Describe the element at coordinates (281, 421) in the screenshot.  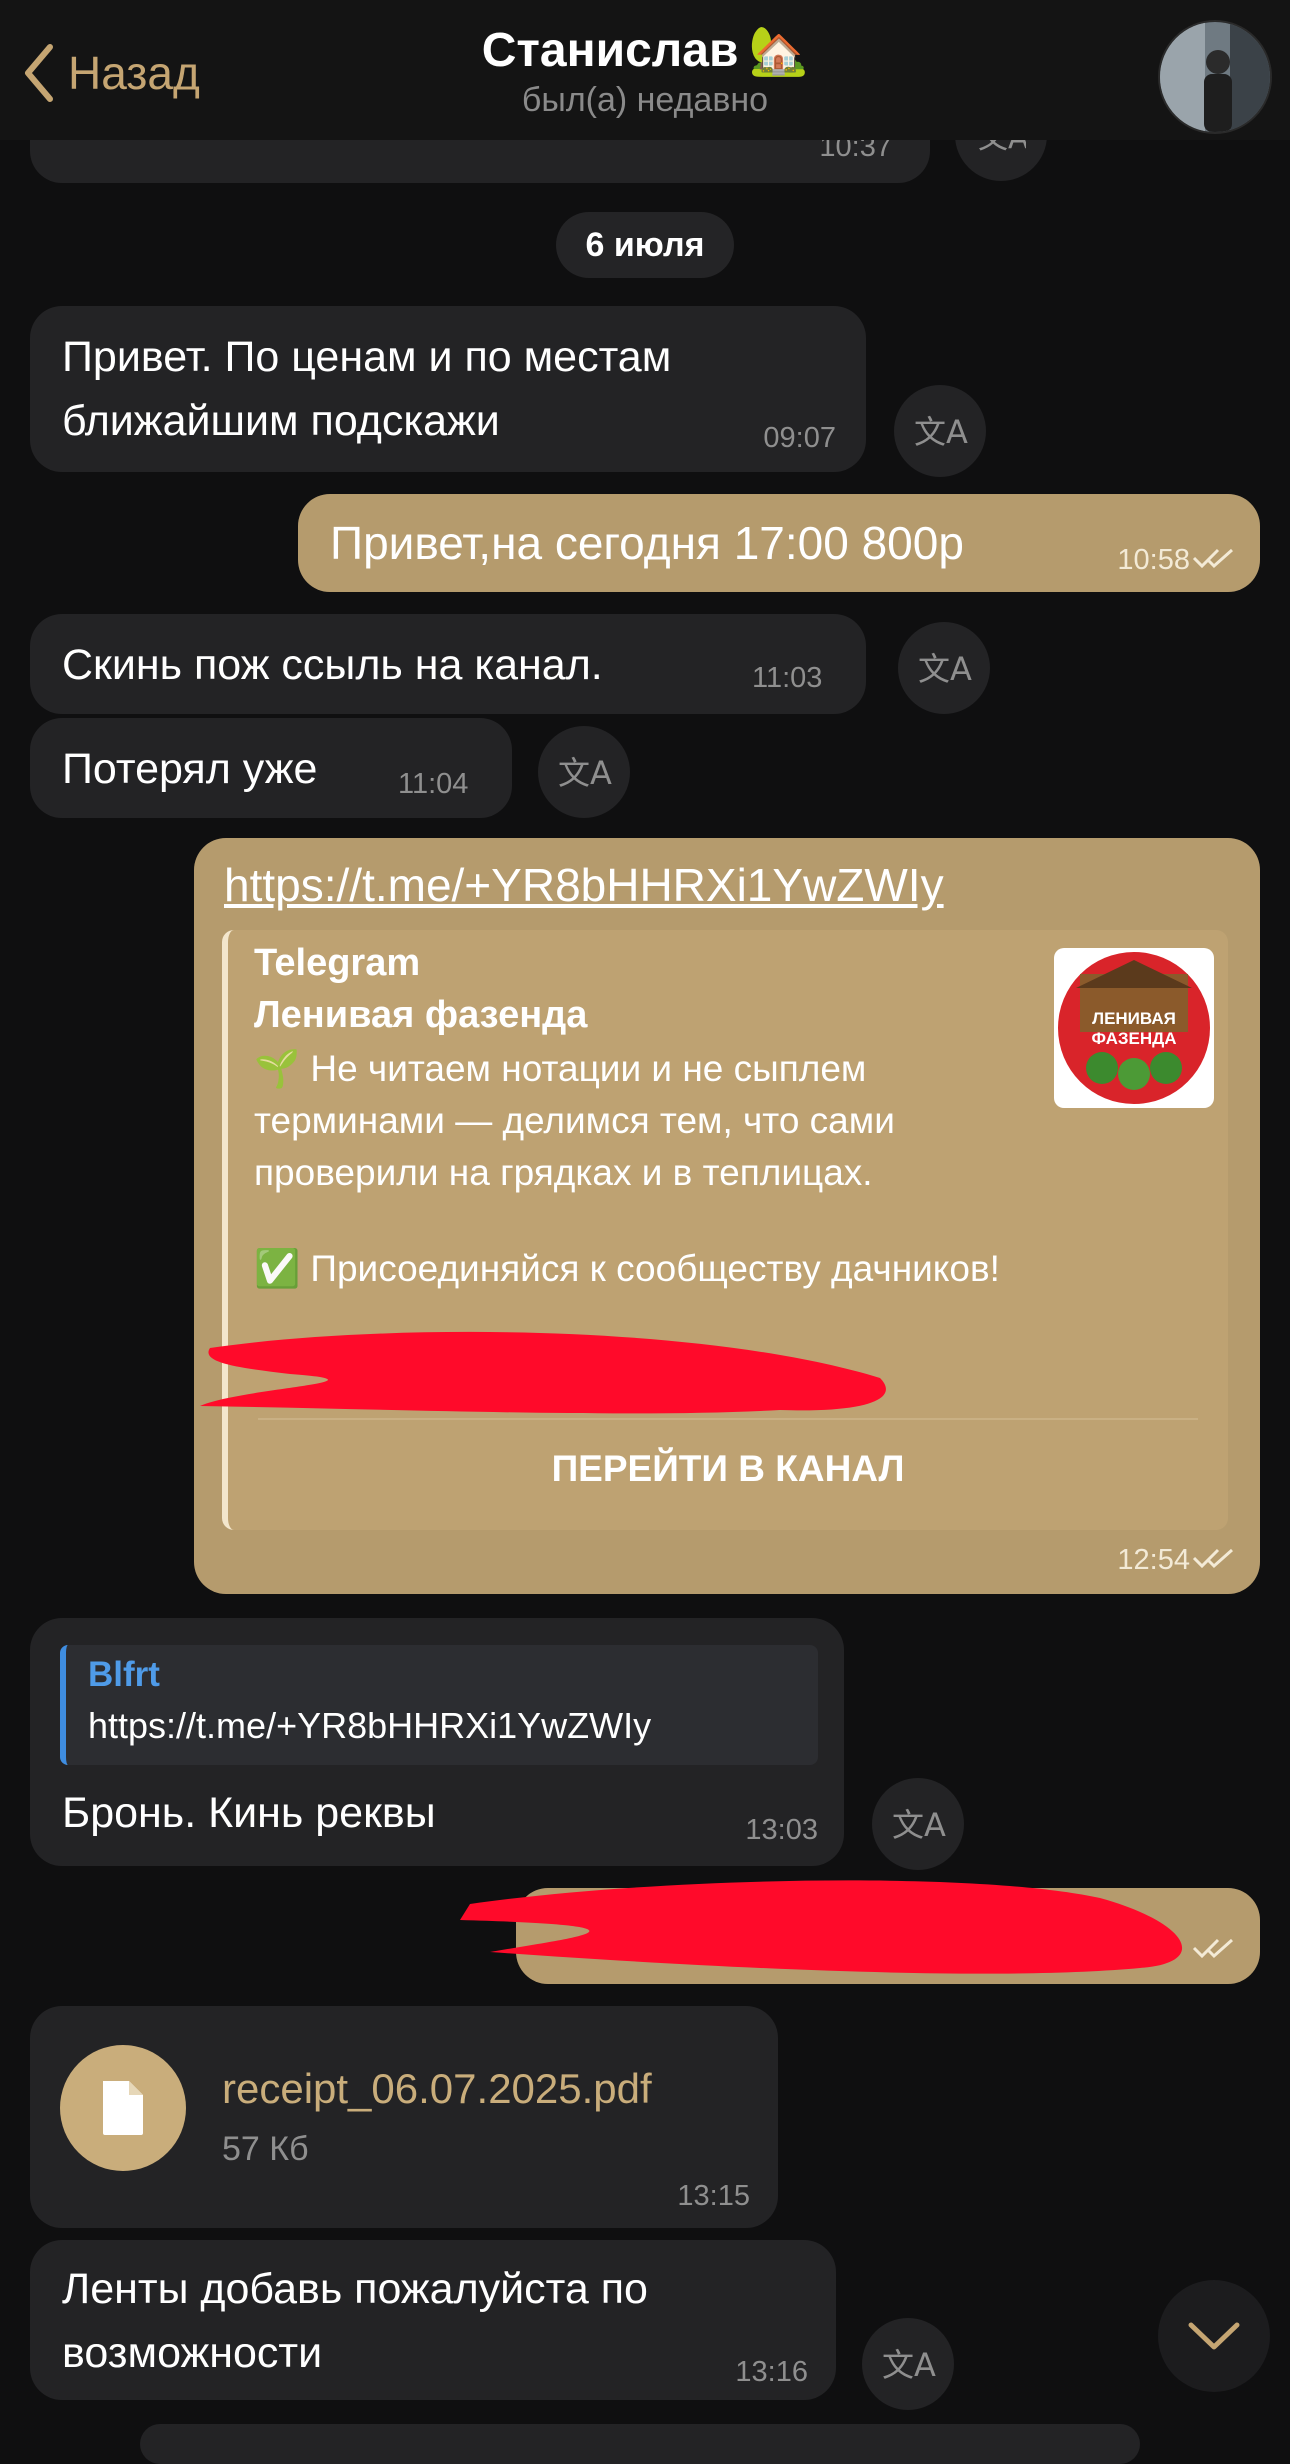
I see `message-text-line: ближайшим подскажи` at that location.